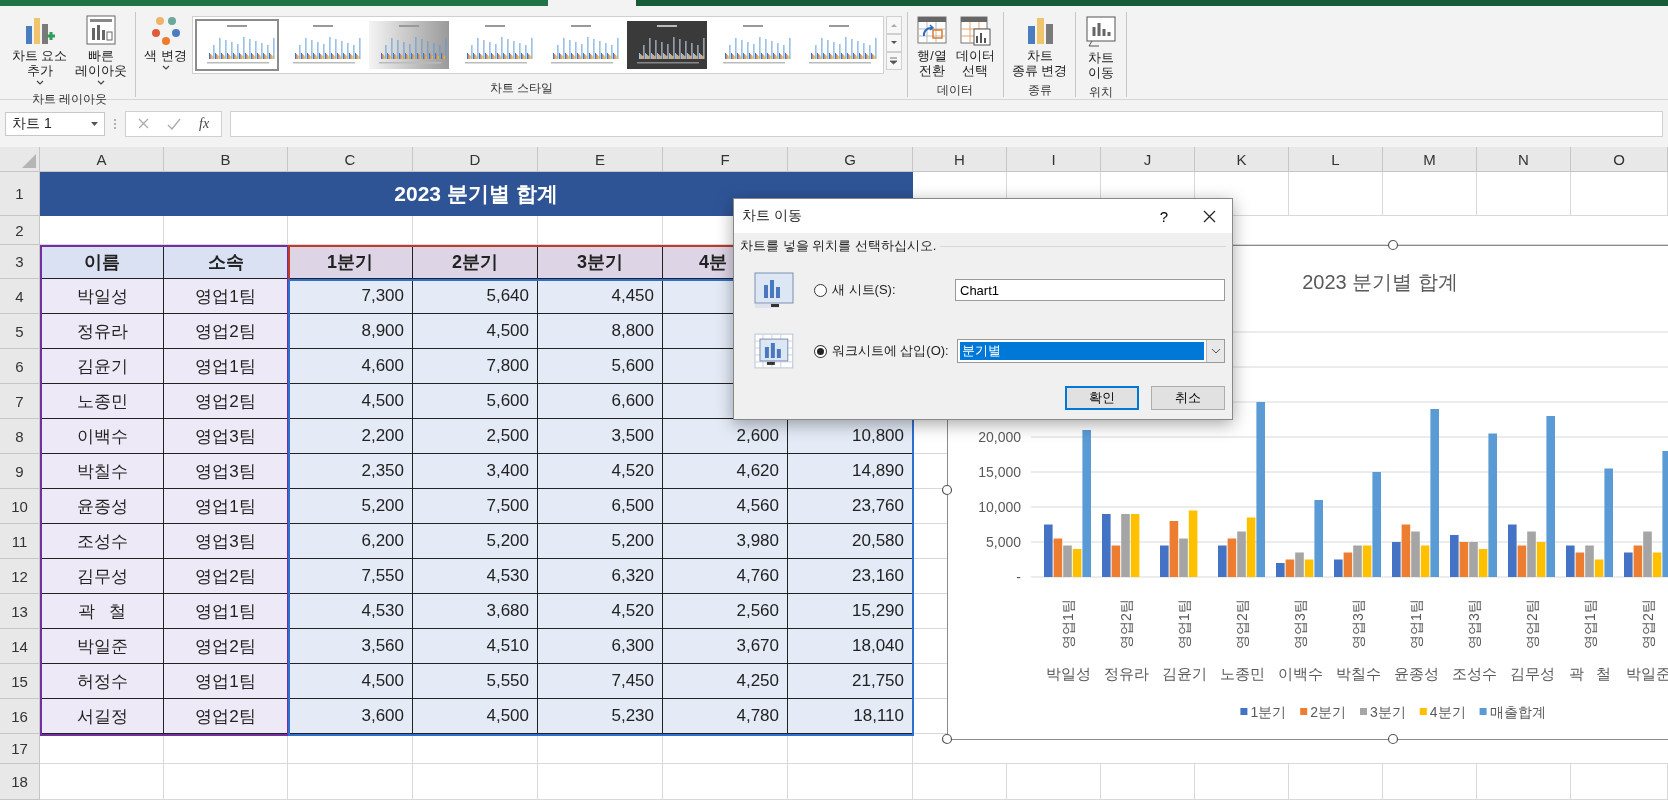 The image size is (1668, 802). Describe the element at coordinates (165, 43) in the screenshot. I see `ribbon-button: 색 변경` at that location.